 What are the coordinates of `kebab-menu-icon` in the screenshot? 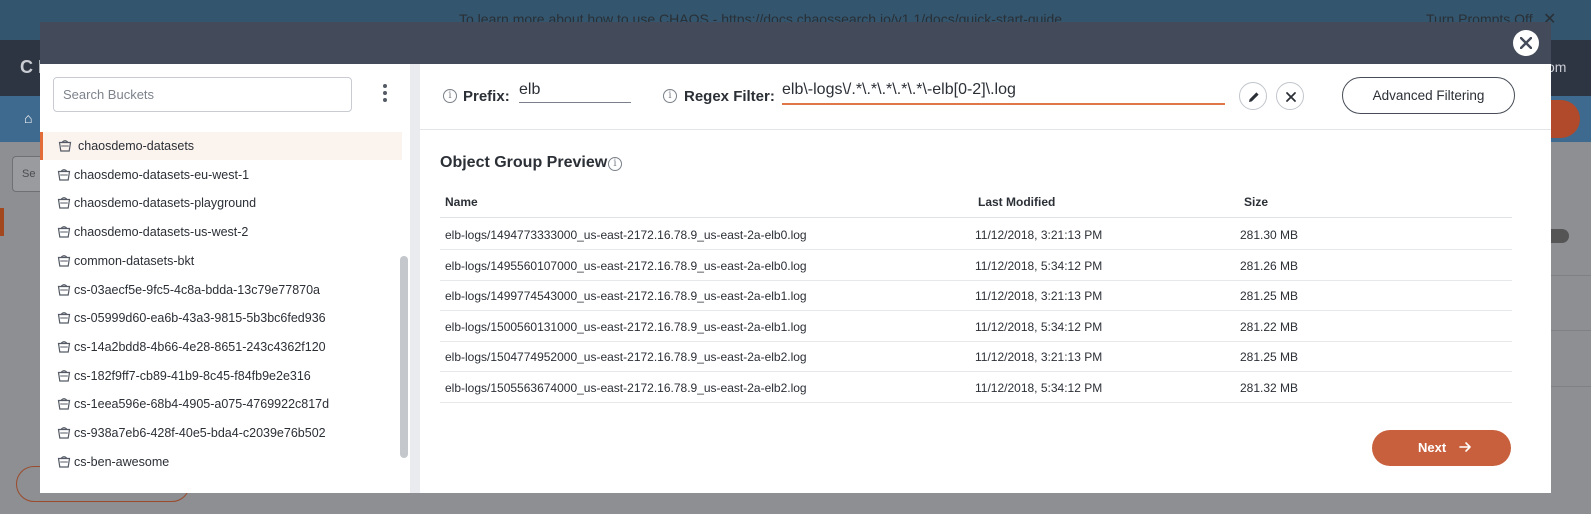 It's located at (385, 95).